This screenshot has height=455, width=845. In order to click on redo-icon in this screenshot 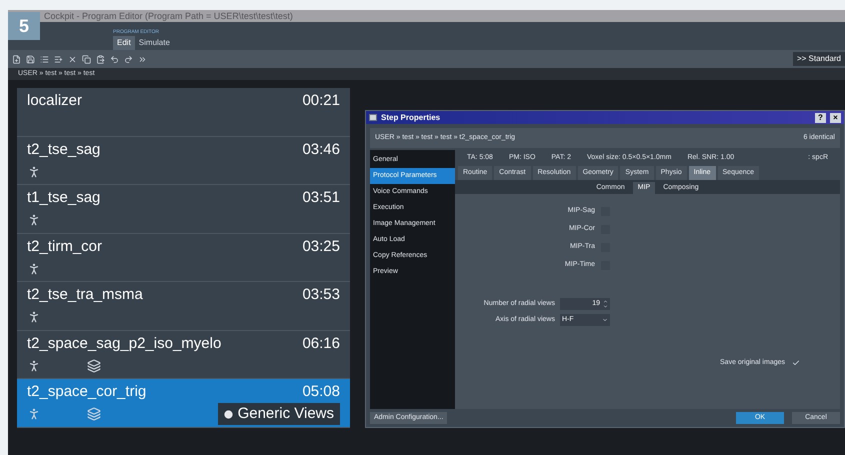, I will do `click(128, 59)`.